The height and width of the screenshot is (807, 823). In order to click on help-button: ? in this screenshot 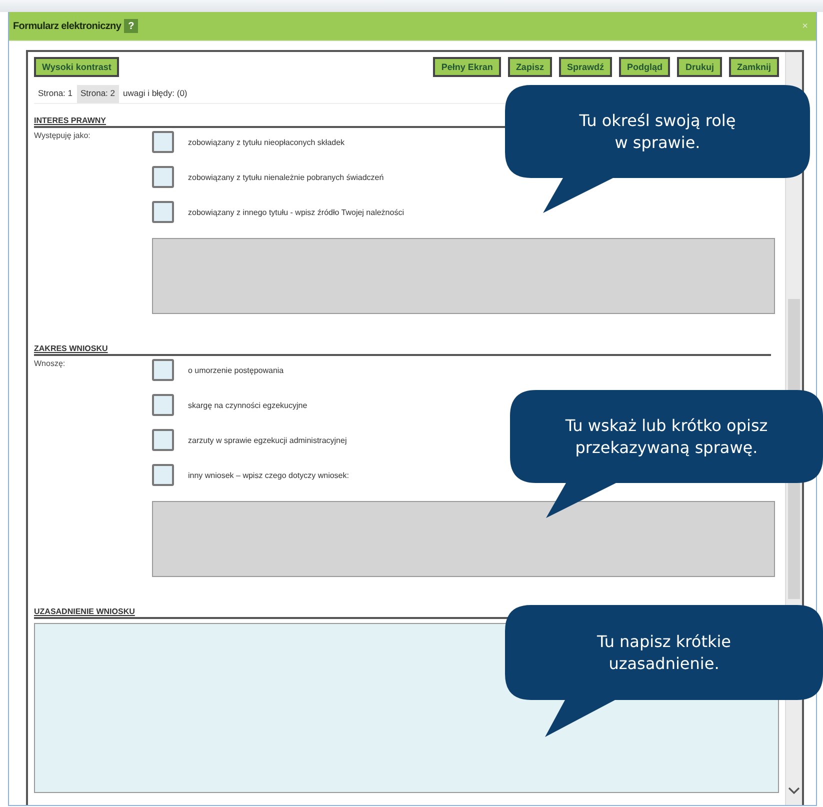, I will do `click(131, 26)`.